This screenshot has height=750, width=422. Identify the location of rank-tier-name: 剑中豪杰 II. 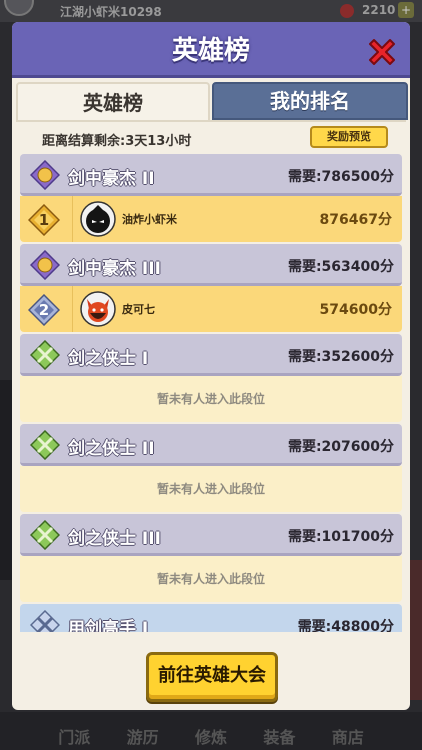
(111, 179).